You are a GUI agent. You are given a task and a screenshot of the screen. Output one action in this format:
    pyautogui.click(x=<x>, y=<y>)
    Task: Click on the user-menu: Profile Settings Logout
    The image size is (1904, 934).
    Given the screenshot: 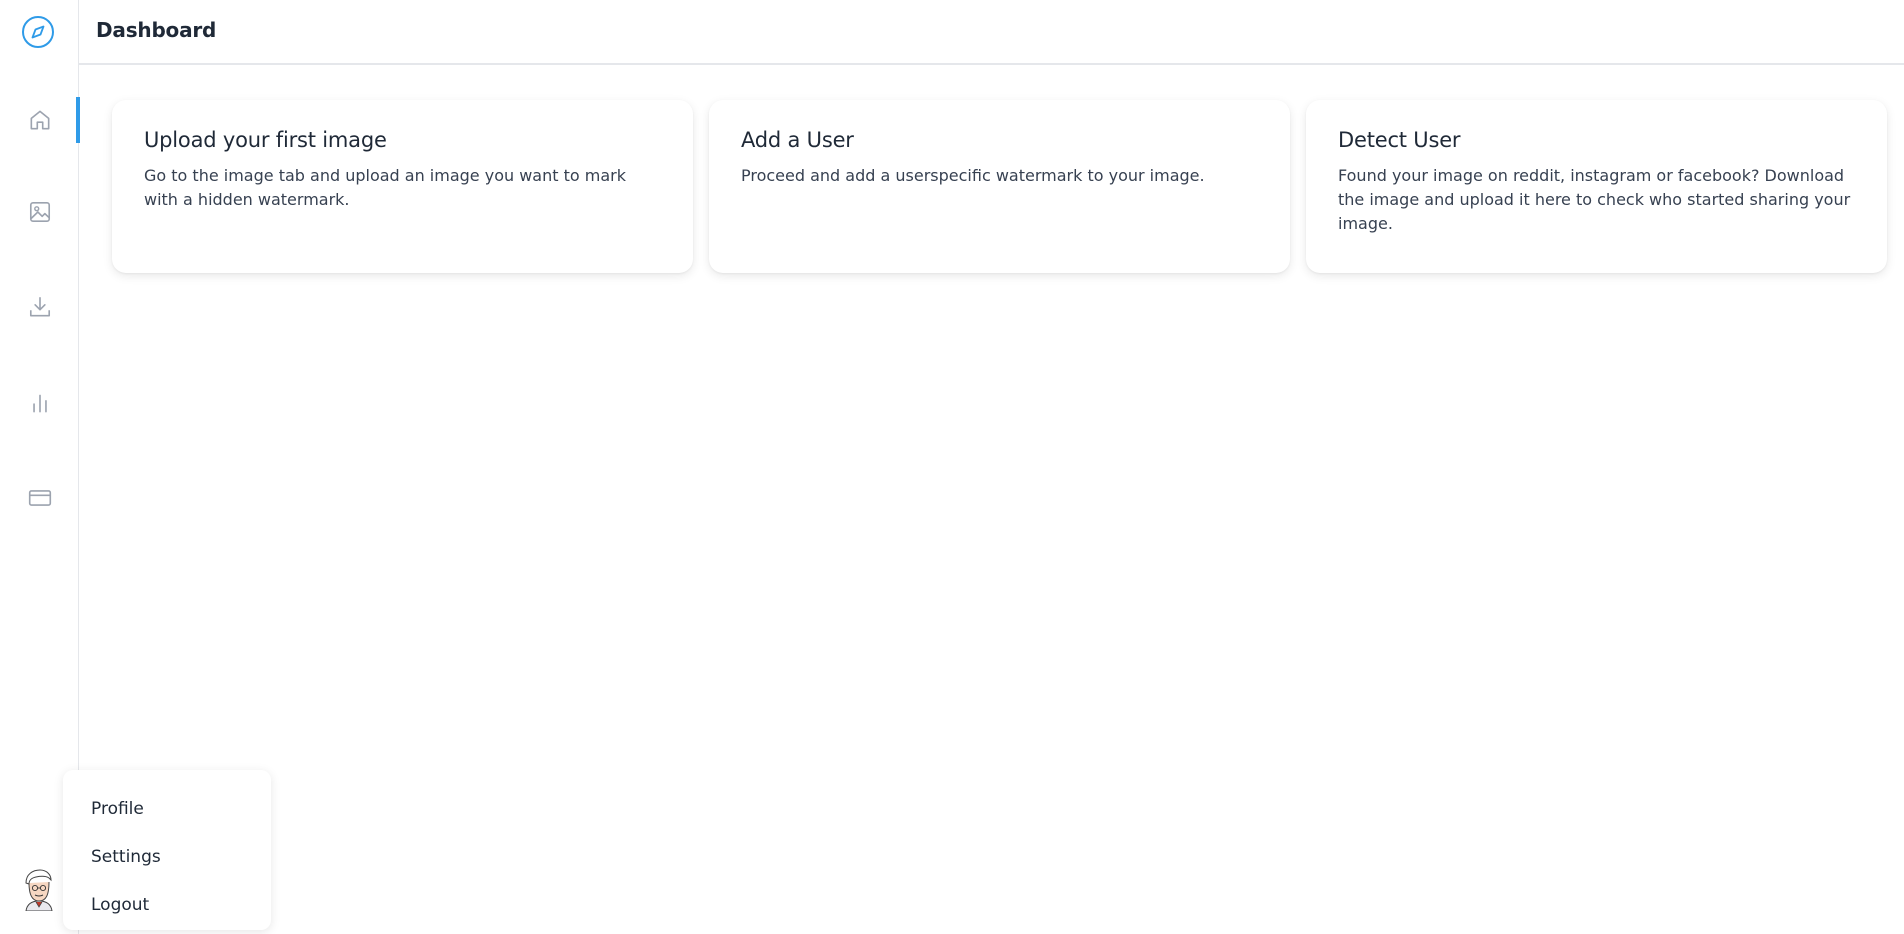 What is the action you would take?
    pyautogui.click(x=167, y=850)
    